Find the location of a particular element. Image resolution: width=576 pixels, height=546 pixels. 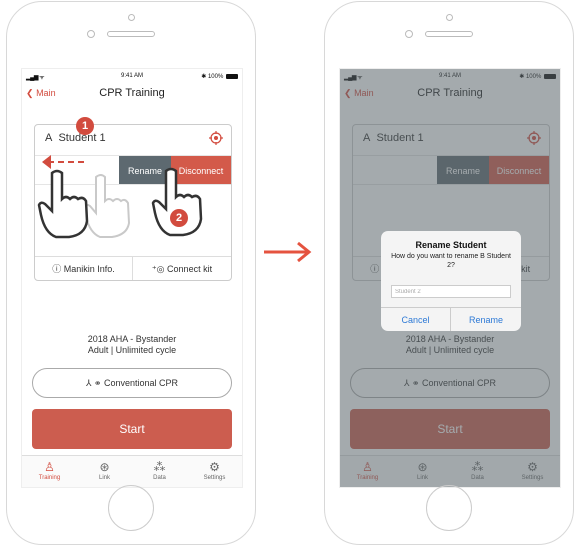

confirm-rename-button: Rename is located at coordinates (486, 319).